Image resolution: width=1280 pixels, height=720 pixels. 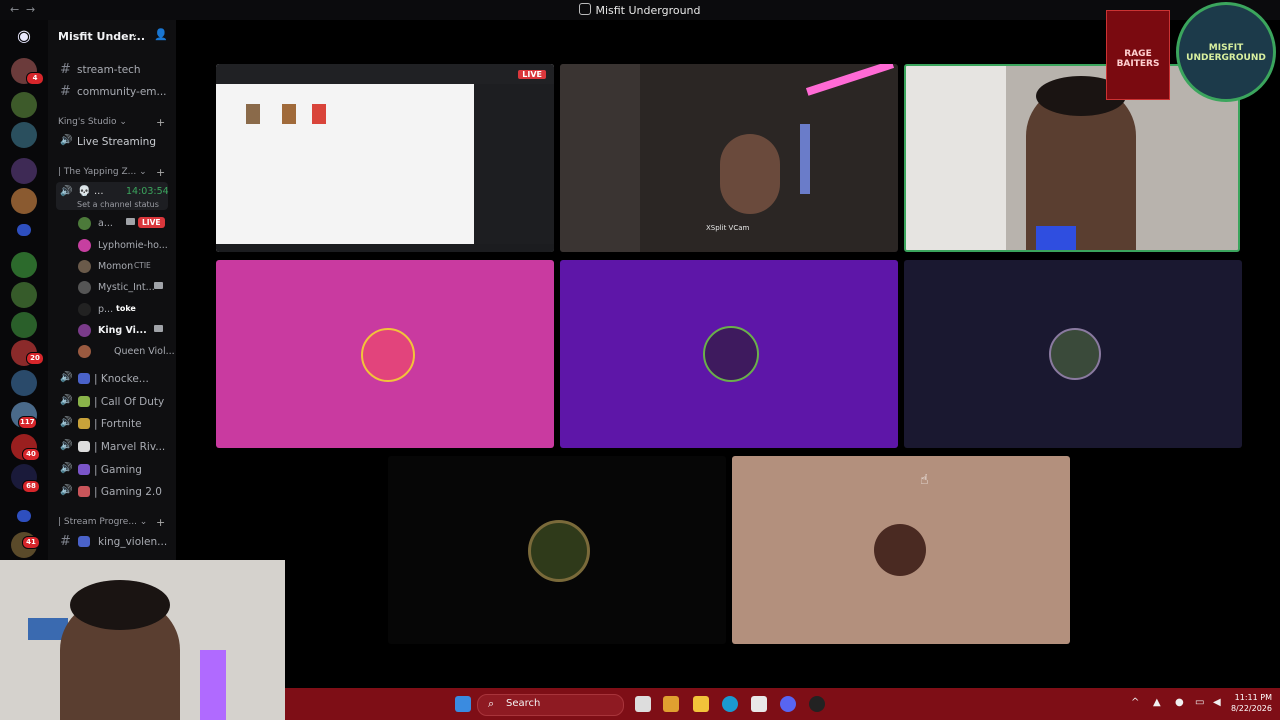 What do you see at coordinates (27, 422) in the screenshot?
I see `mention-badge: 117` at bounding box center [27, 422].